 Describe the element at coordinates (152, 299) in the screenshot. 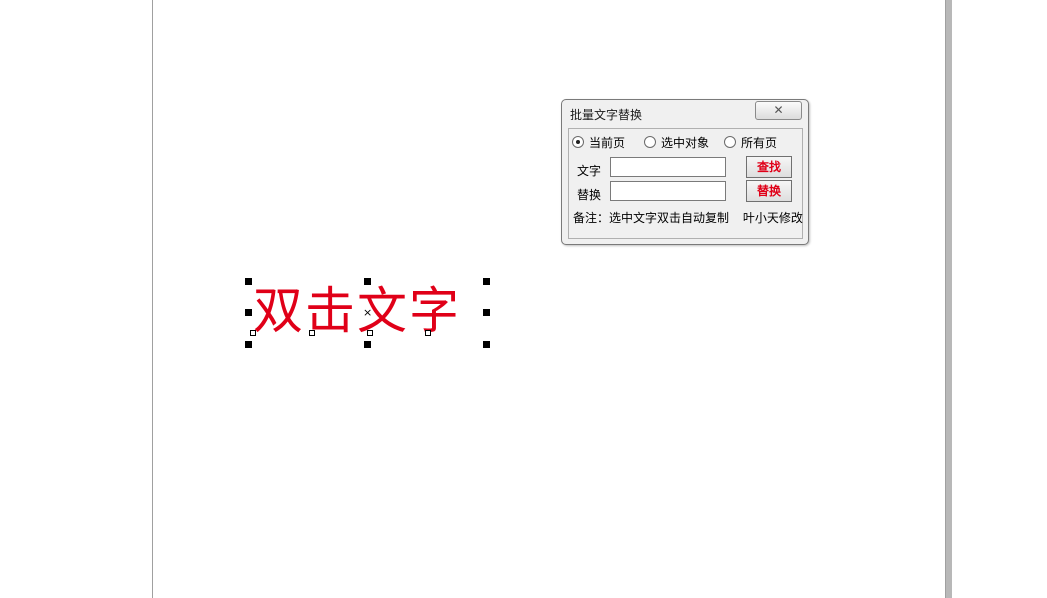

I see `page-border-left` at that location.